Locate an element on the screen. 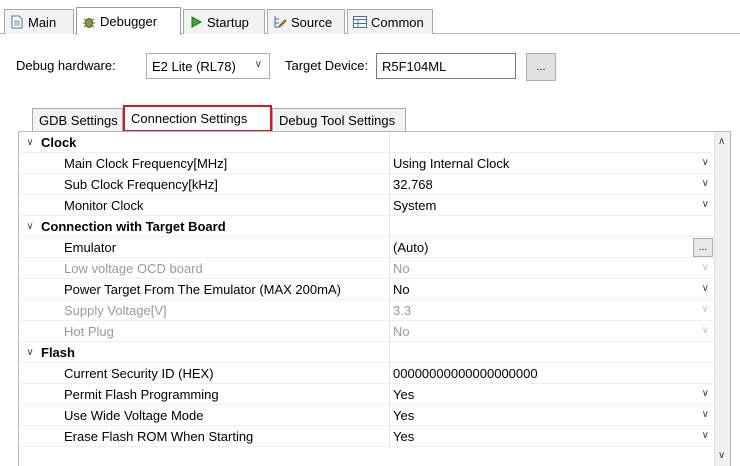 The width and height of the screenshot is (740, 466). property-name: Monitor Clock is located at coordinates (104, 205).